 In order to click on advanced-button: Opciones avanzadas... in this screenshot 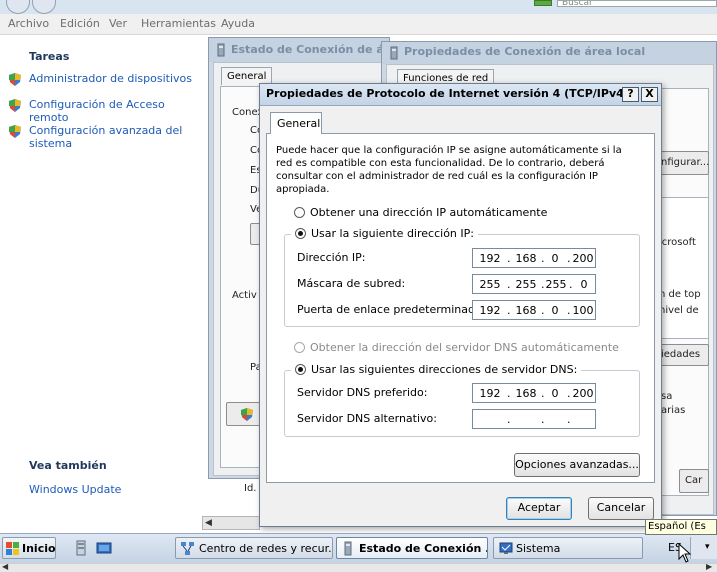, I will do `click(577, 465)`.